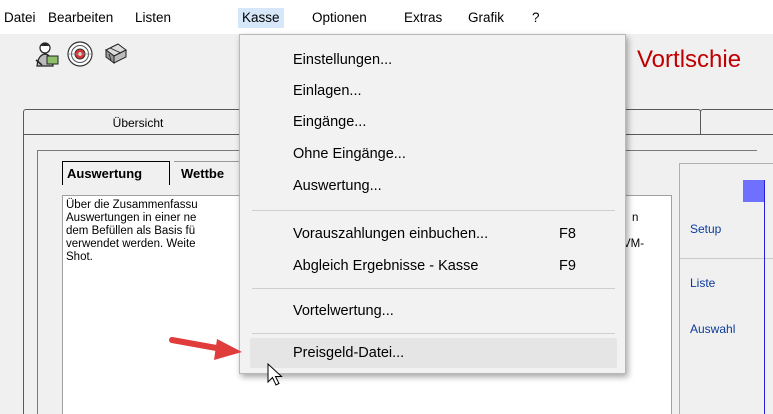 This screenshot has height=414, width=773. I want to click on cash-bundle-icon, so click(115, 54).